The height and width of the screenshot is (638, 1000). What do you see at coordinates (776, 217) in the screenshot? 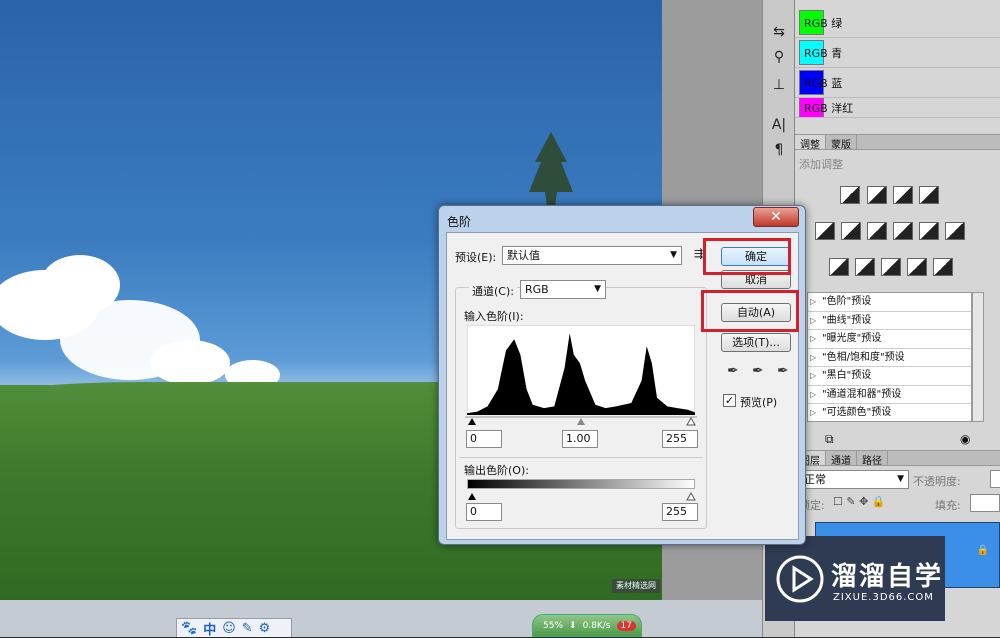
I see `close-icon: ✕` at bounding box center [776, 217].